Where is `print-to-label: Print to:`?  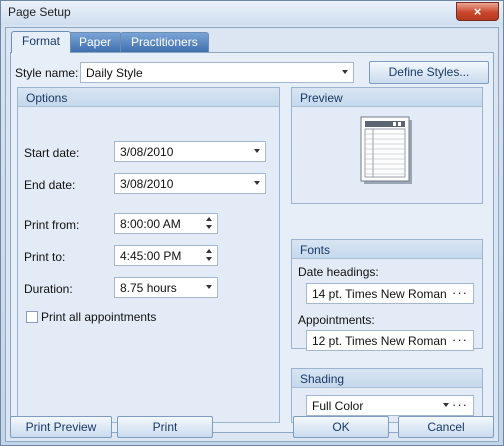
print-to-label: Print to: is located at coordinates (45, 257).